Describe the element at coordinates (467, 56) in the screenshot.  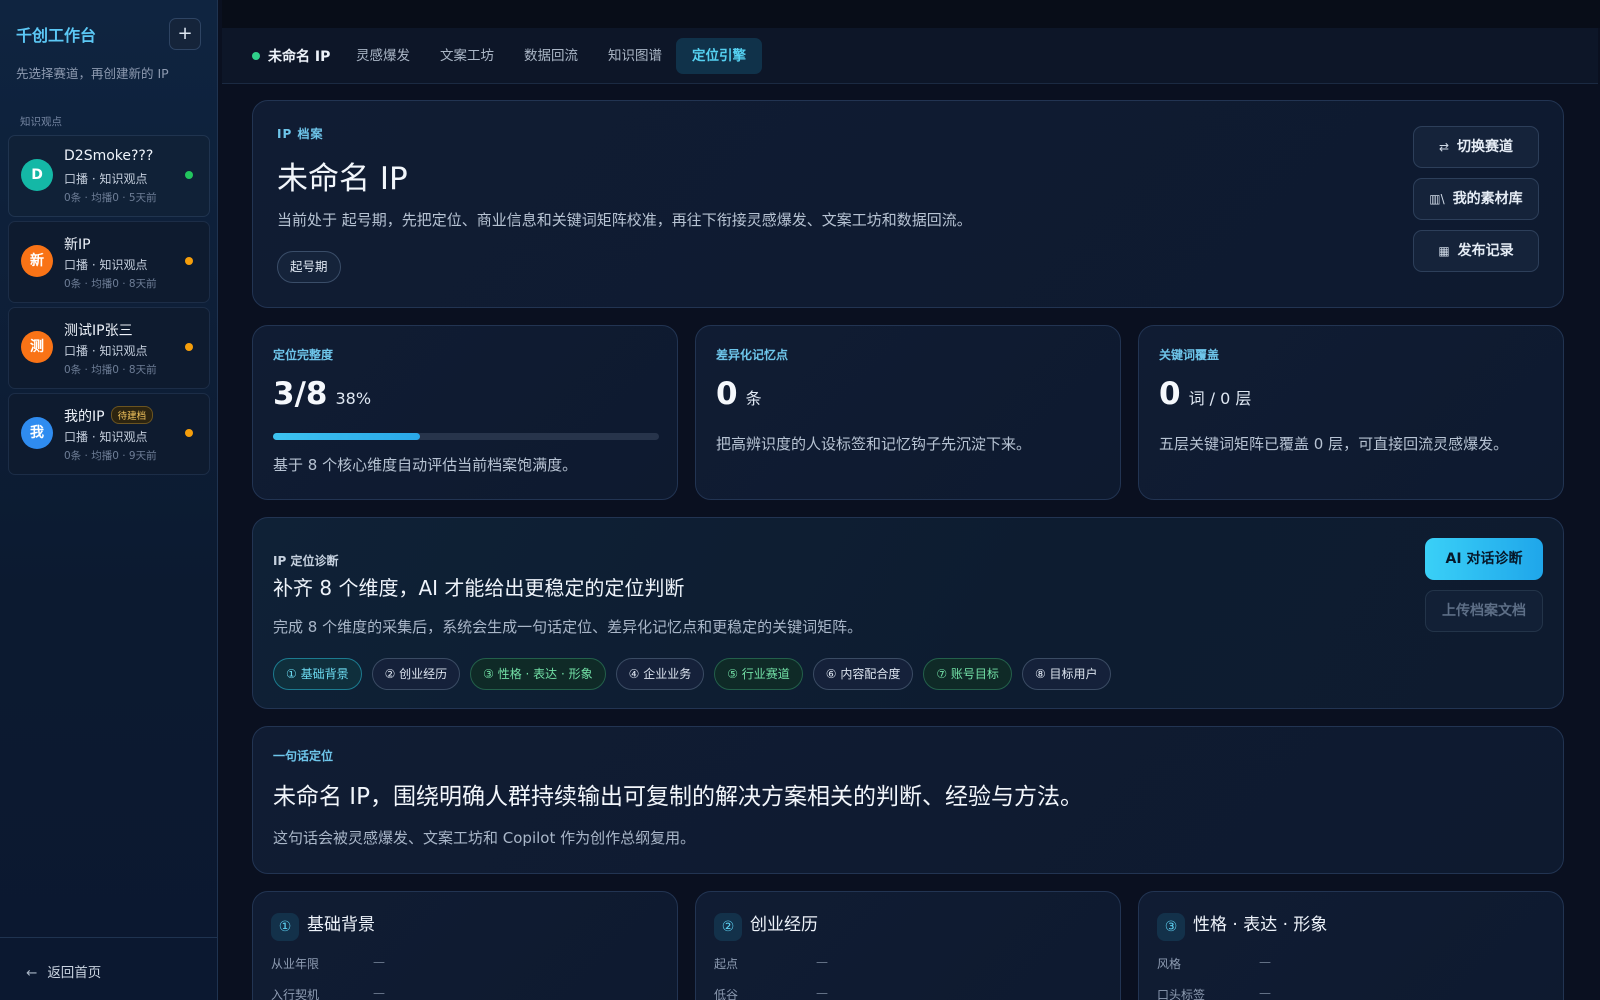
I see `tab-copywriting: 文案工坊` at that location.